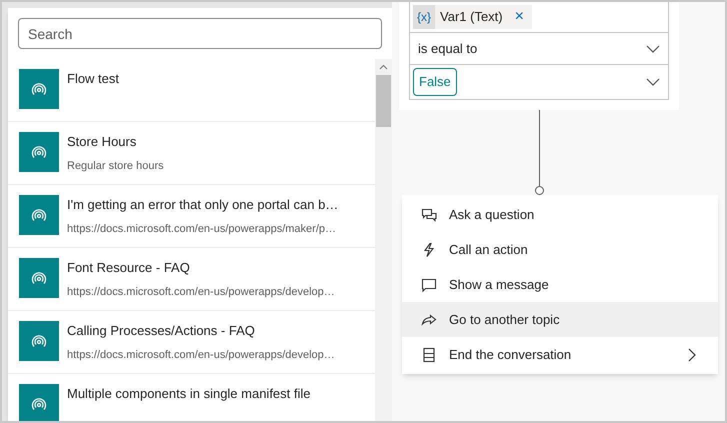  Describe the element at coordinates (115, 166) in the screenshot. I see `topic-description: Regular store hours` at that location.